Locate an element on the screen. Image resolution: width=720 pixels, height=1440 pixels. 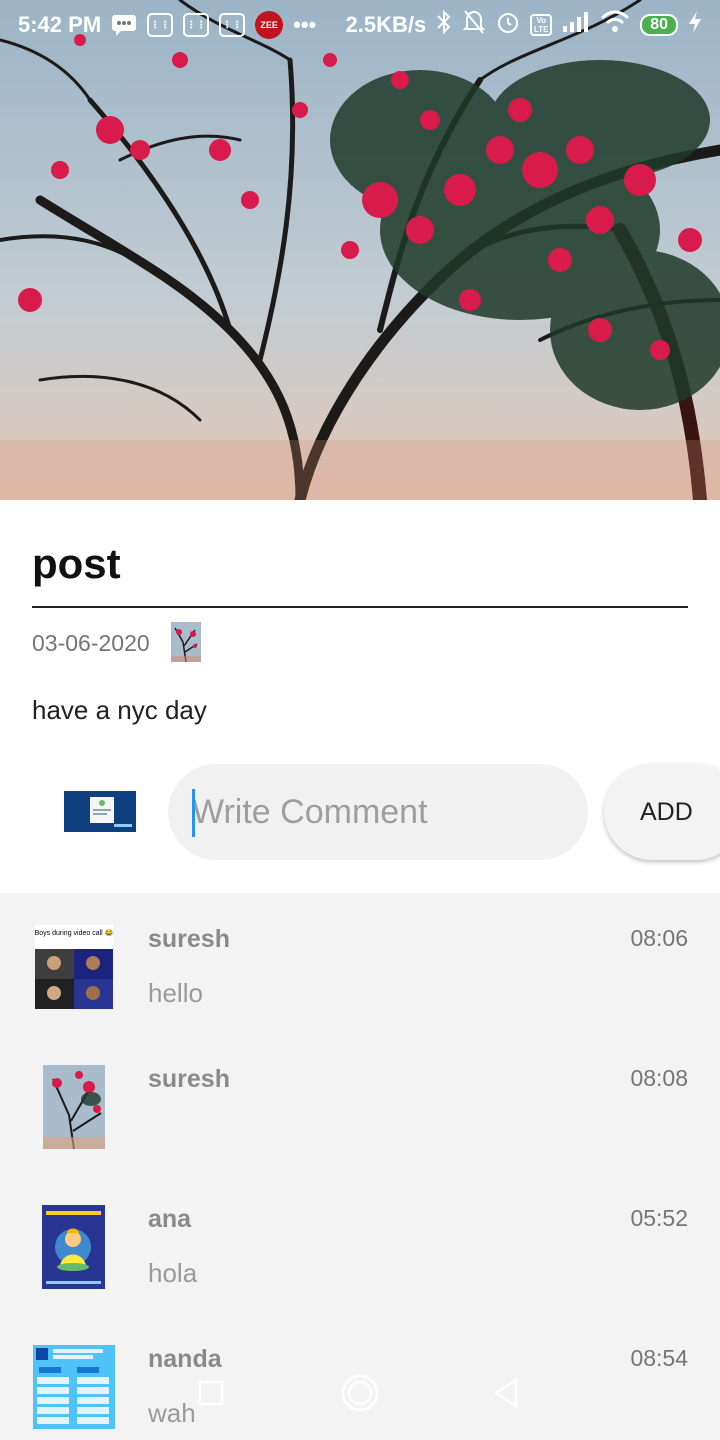
title-divider is located at coordinates (360, 607).